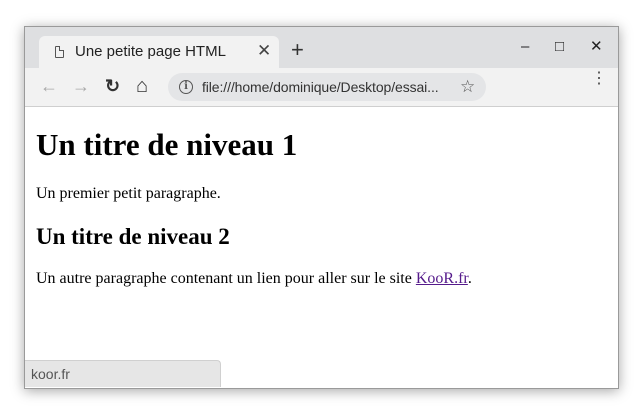  Describe the element at coordinates (596, 47) in the screenshot. I see `close-window-button: ✕` at that location.